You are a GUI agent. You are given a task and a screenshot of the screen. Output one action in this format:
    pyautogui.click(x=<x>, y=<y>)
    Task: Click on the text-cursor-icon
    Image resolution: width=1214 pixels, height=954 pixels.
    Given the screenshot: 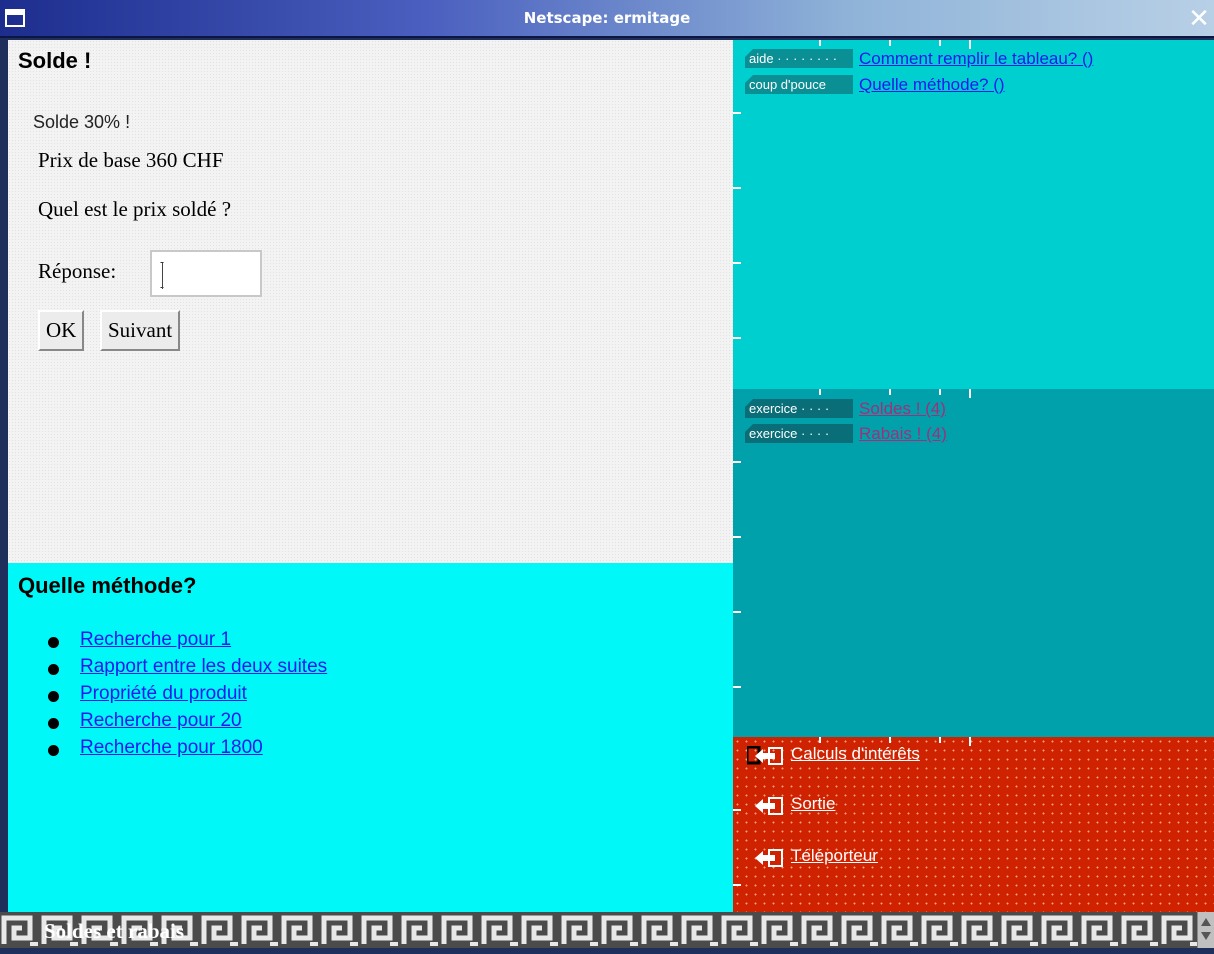 What is the action you would take?
    pyautogui.click(x=162, y=275)
    